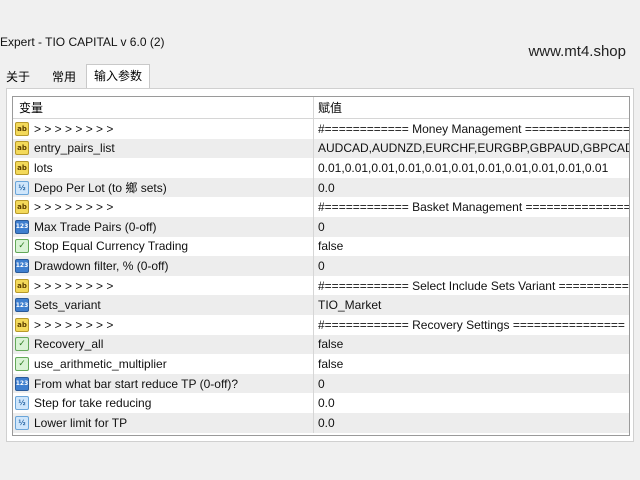  Describe the element at coordinates (111, 246) in the screenshot. I see `param-name: Stop Equal Currency Trading` at that location.